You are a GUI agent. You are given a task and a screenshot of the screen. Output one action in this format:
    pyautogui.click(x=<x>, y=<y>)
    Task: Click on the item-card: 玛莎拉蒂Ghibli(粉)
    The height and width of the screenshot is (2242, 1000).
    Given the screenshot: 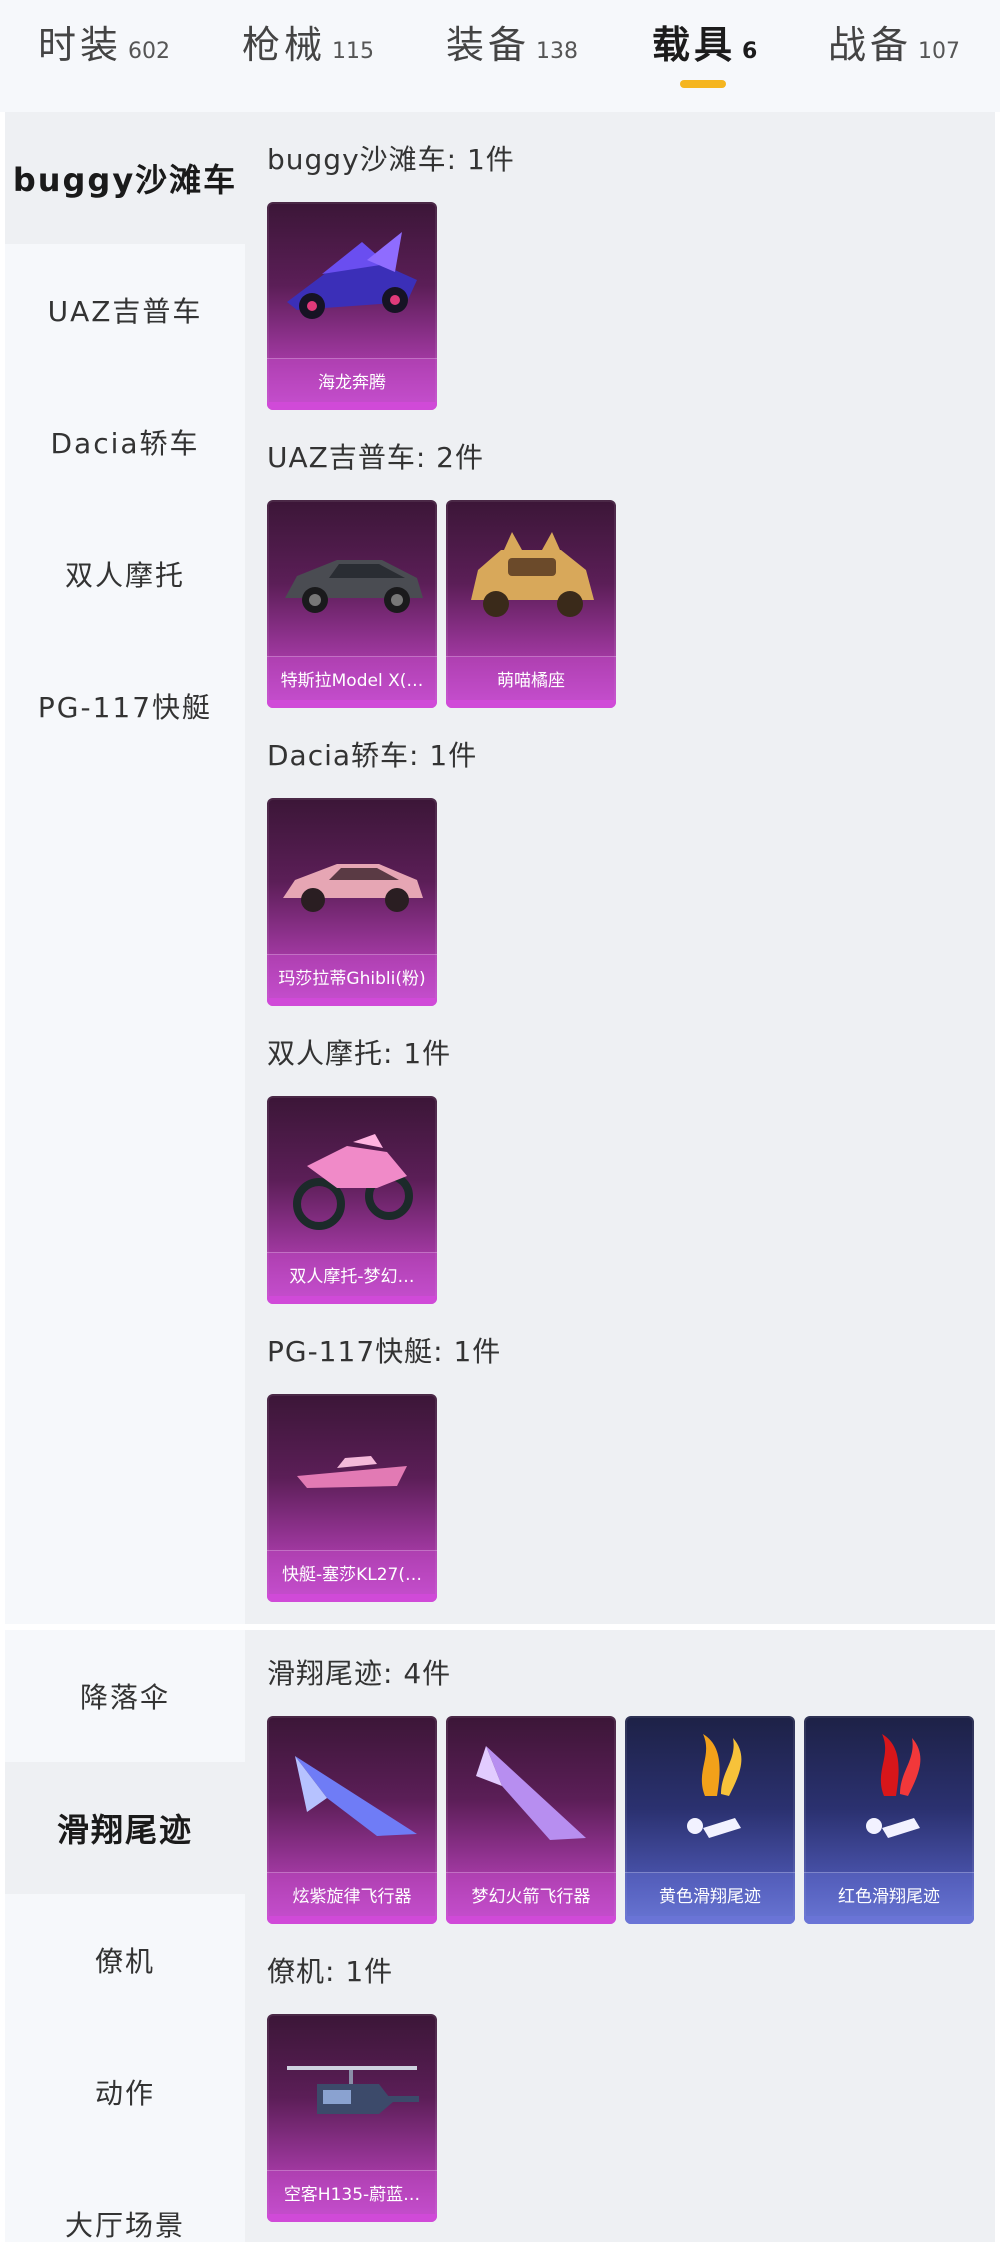 What is the action you would take?
    pyautogui.click(x=352, y=902)
    